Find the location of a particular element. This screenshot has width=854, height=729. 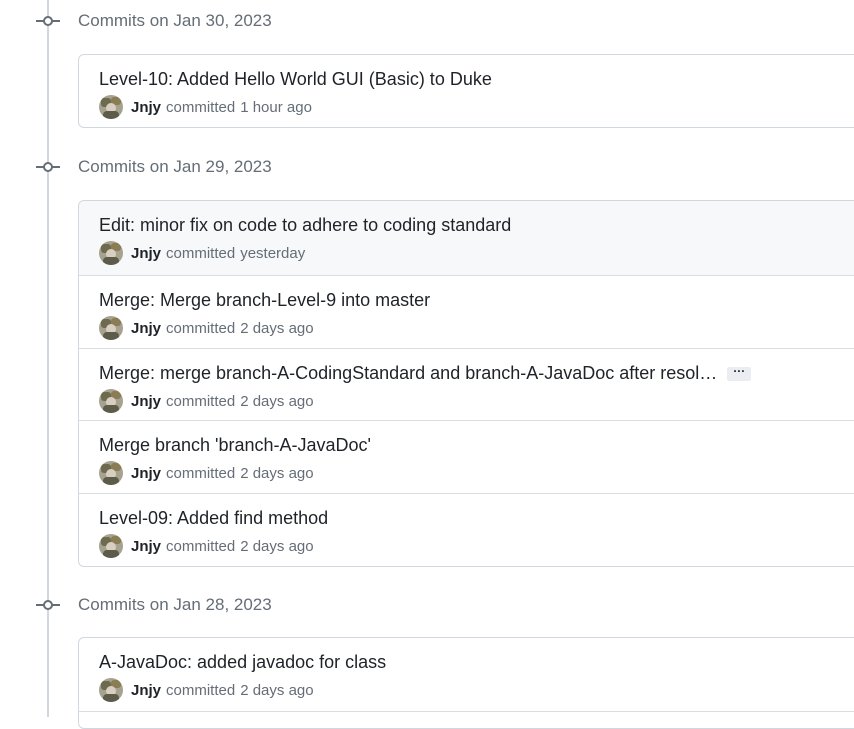

commit-group-header: Commits on Jan 28, 2023 is located at coordinates (154, 605).